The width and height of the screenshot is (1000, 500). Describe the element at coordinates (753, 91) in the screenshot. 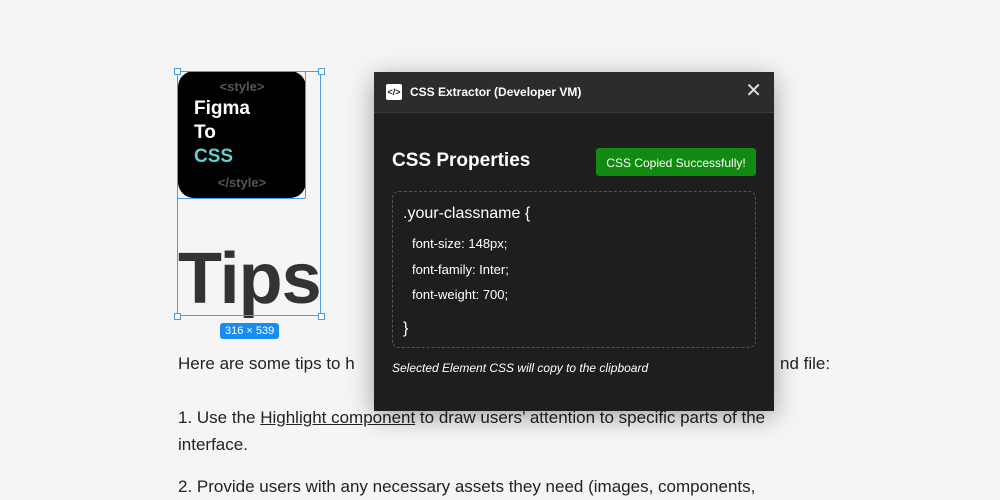

I see `close-icon: ✕` at that location.